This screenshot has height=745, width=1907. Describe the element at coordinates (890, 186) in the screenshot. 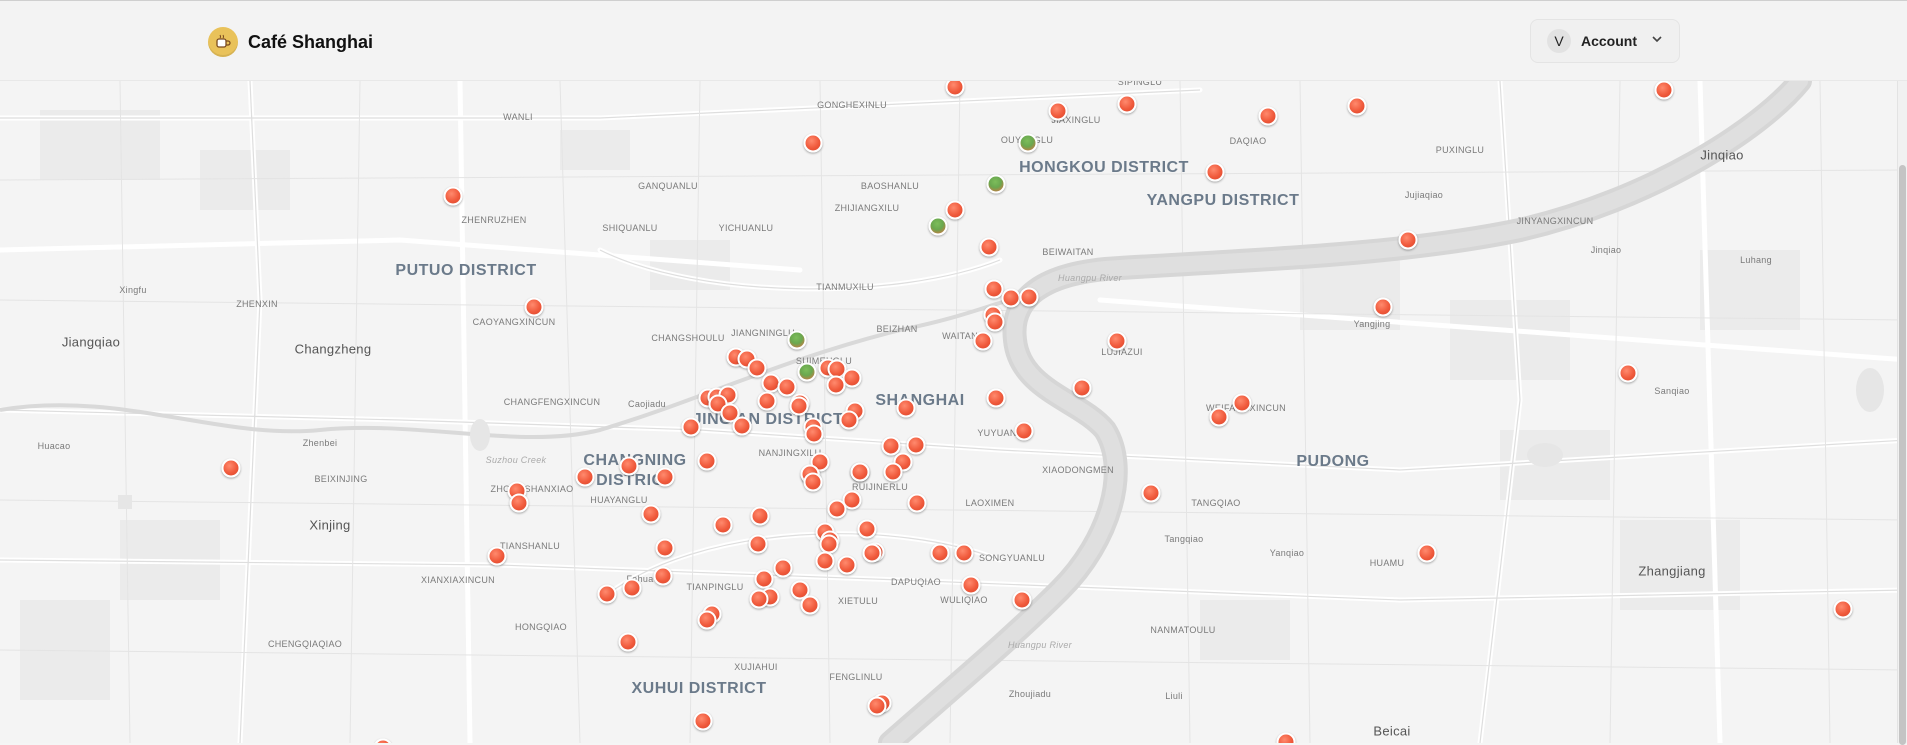

I see `map-label: BAOSHANLU` at that location.